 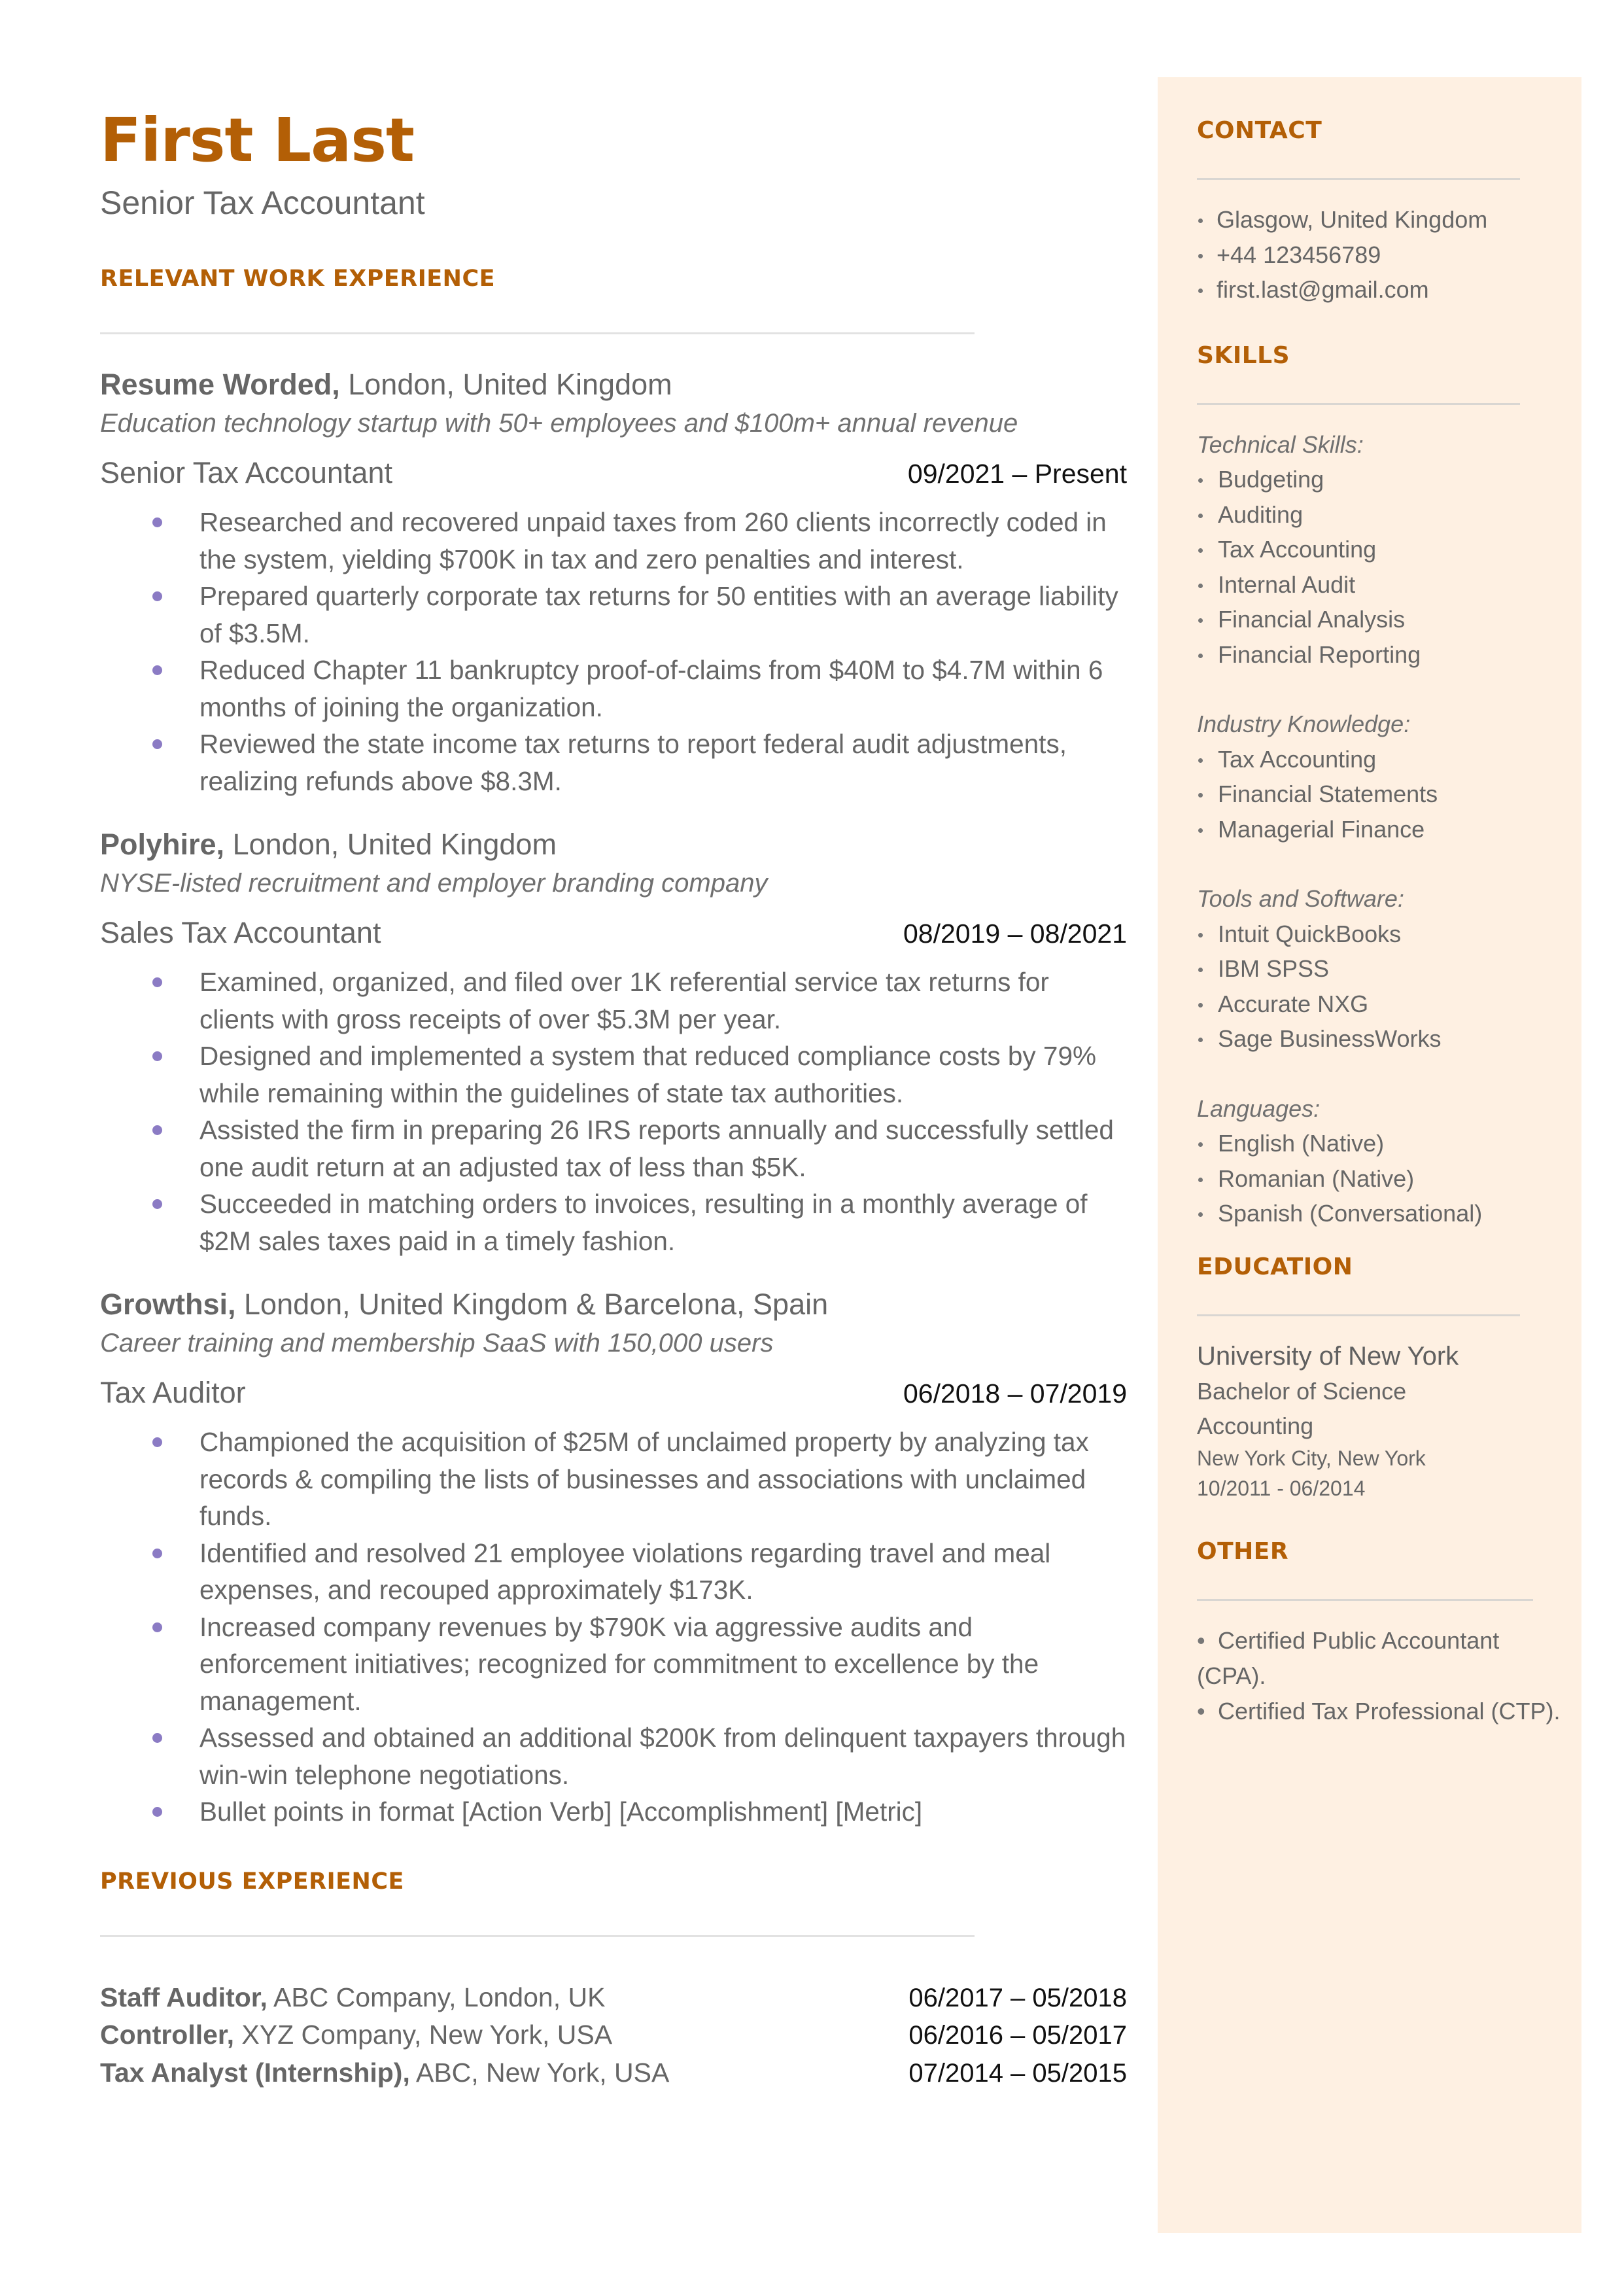 What do you see at coordinates (1312, 619) in the screenshot?
I see `skill-text: Financial Analysis` at bounding box center [1312, 619].